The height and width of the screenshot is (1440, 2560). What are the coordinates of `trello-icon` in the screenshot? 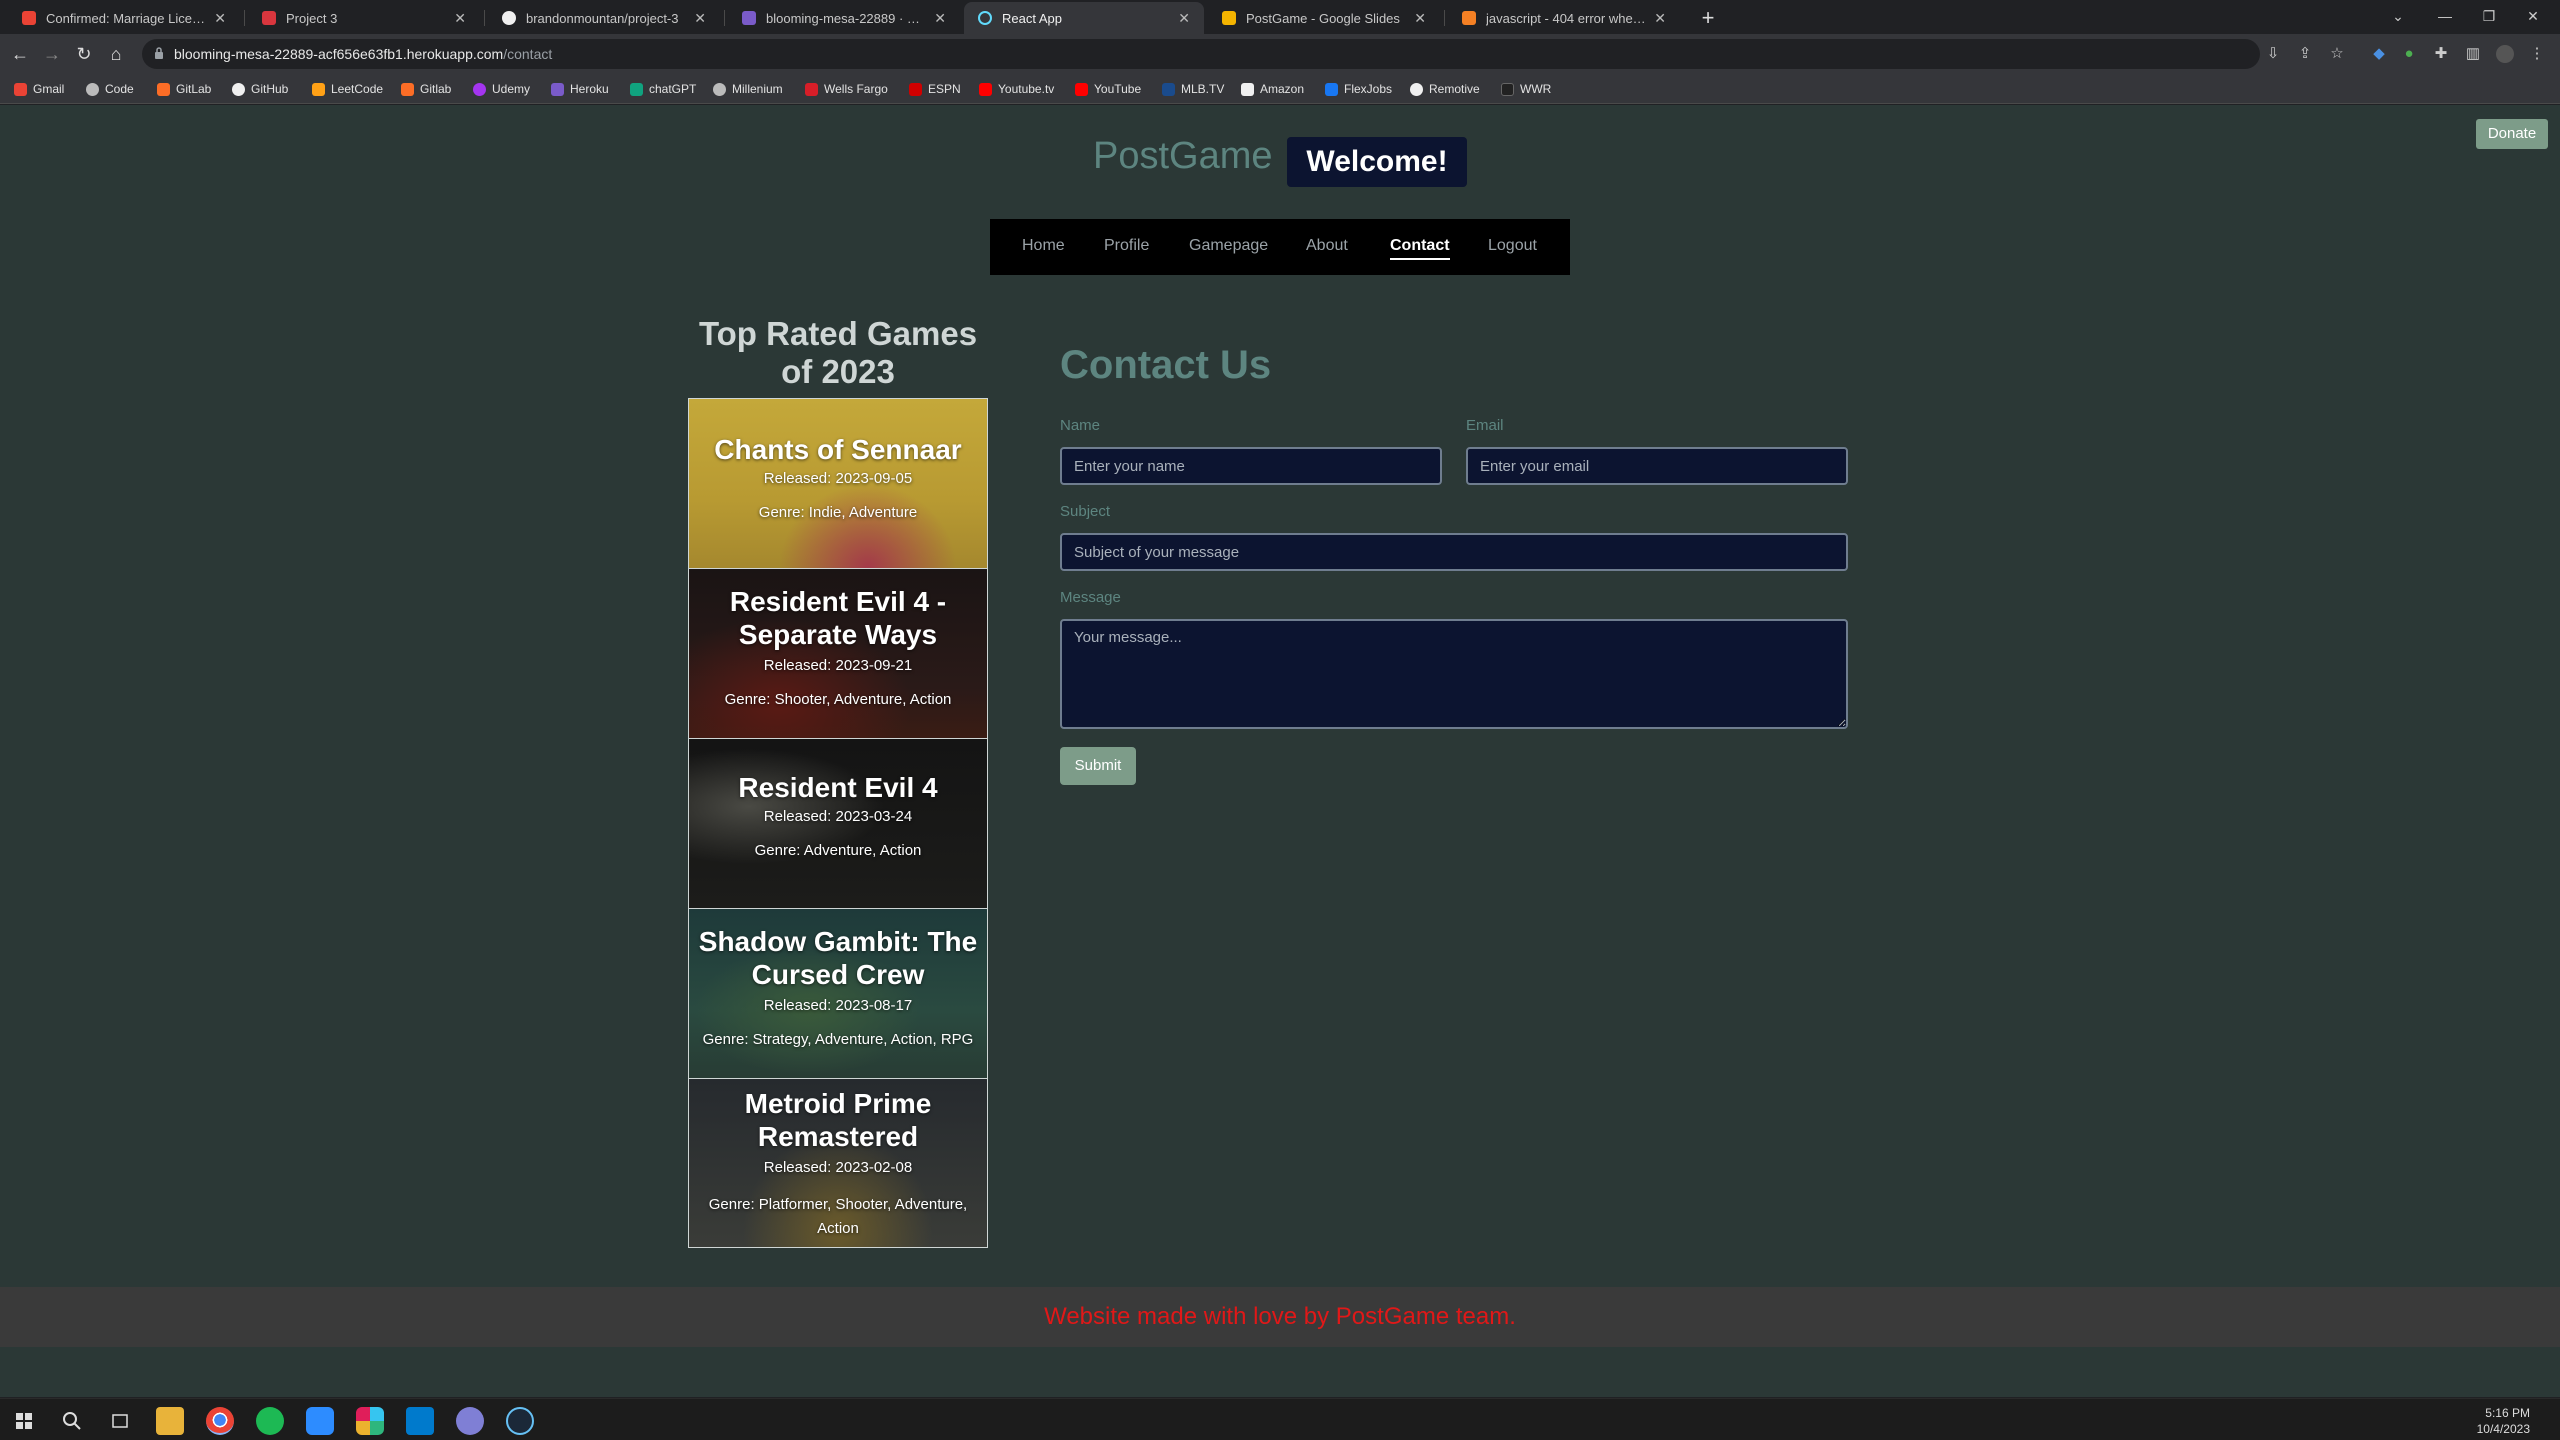 It's located at (269, 18).